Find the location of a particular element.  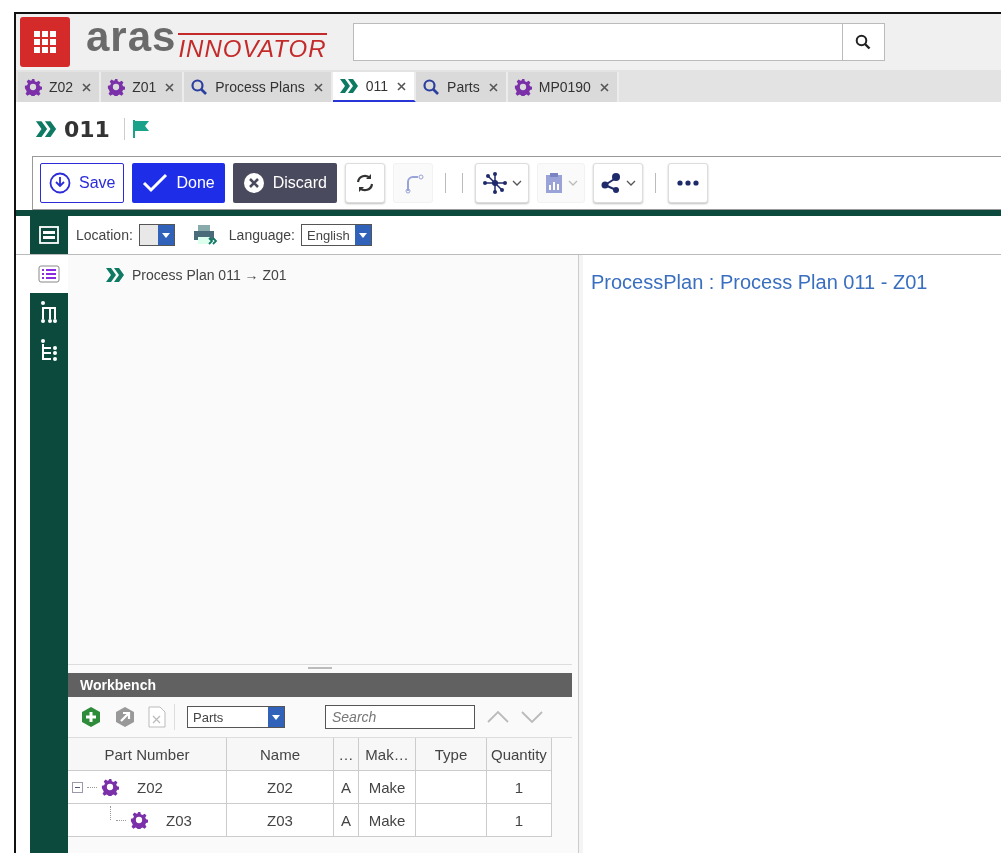

app-menu-icon is located at coordinates (45, 42).